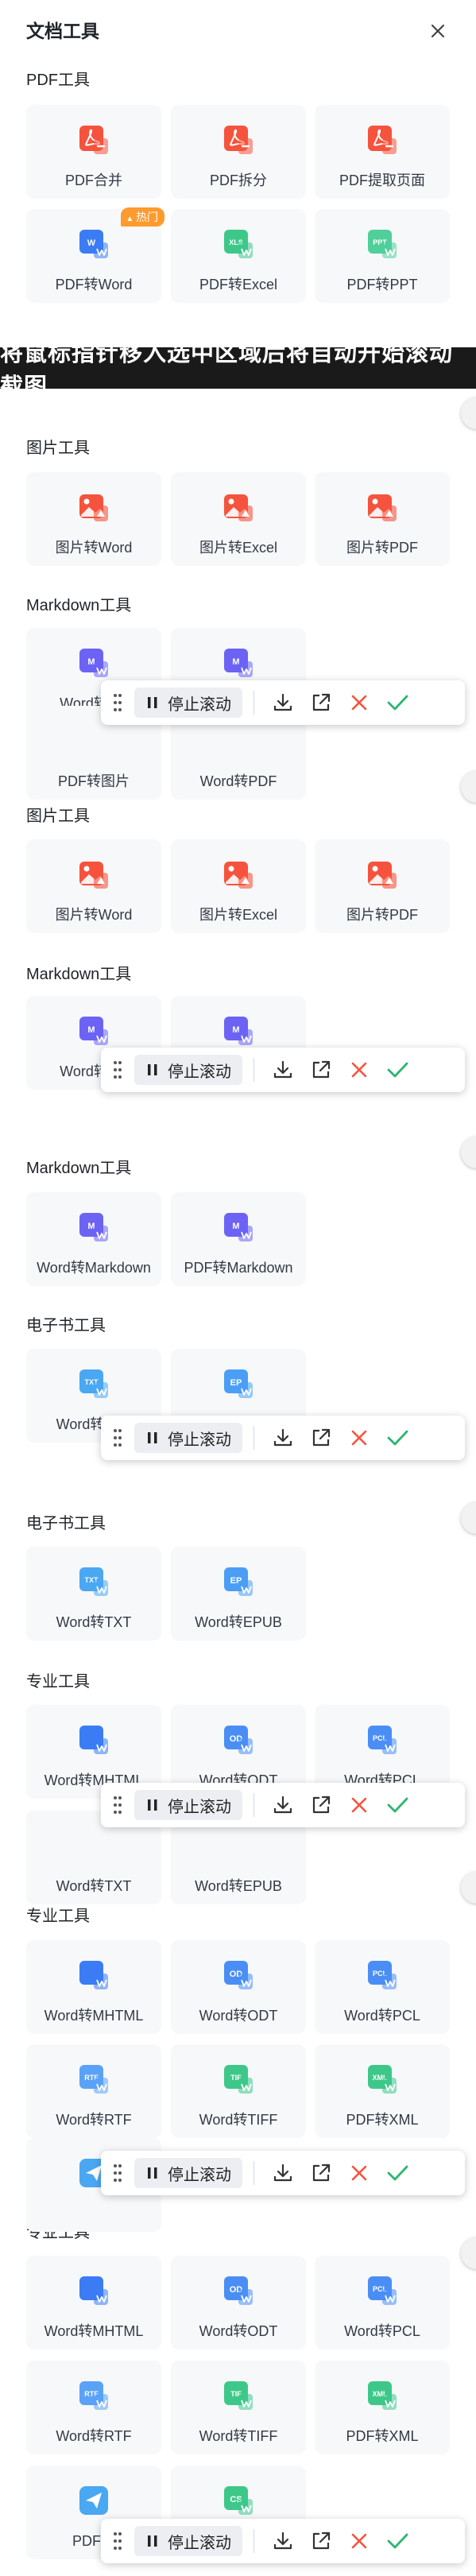 The image size is (476, 2576). What do you see at coordinates (382, 256) in the screenshot?
I see `tool-card: PPT PDF转PPT` at bounding box center [382, 256].